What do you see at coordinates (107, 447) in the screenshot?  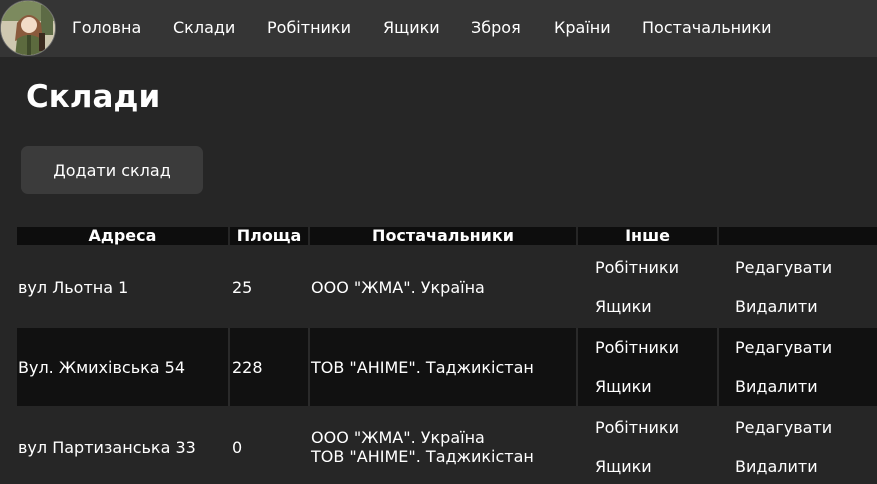 I see `address-cell: вул Партизанська 33` at bounding box center [107, 447].